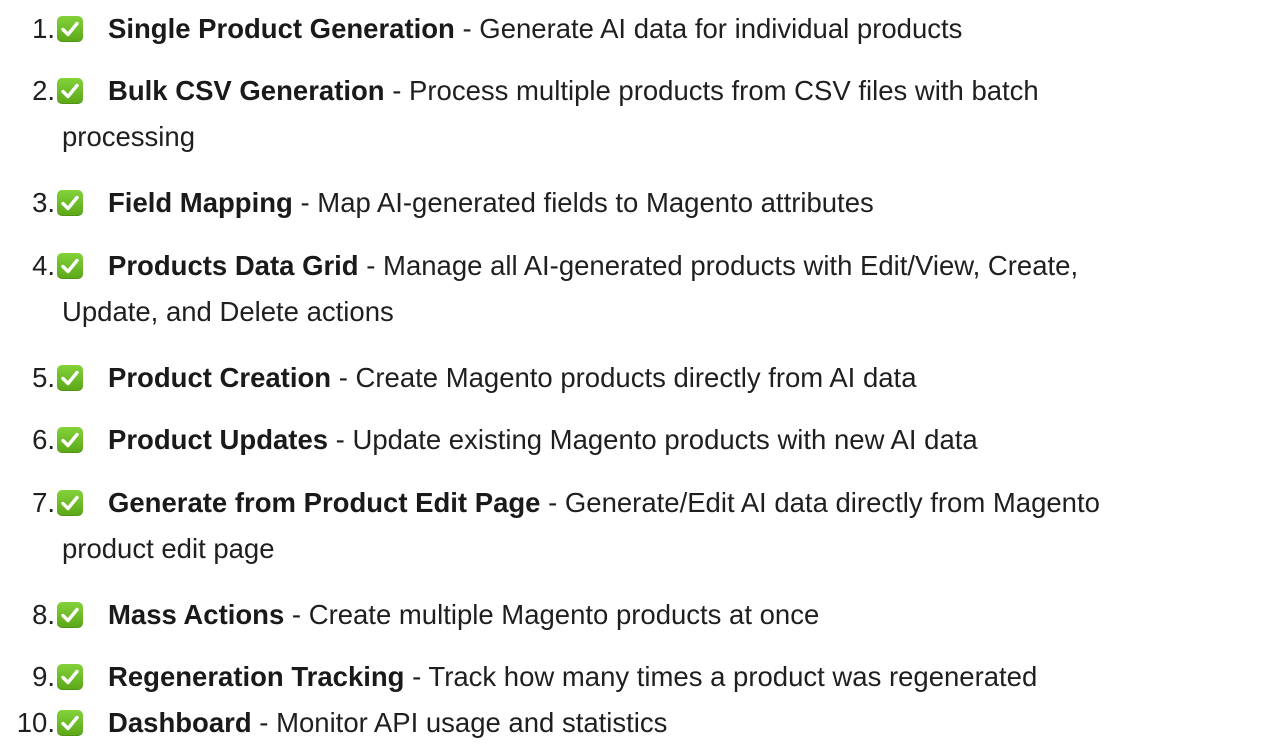  What do you see at coordinates (43, 265) in the screenshot?
I see `item-number: 4.` at bounding box center [43, 265].